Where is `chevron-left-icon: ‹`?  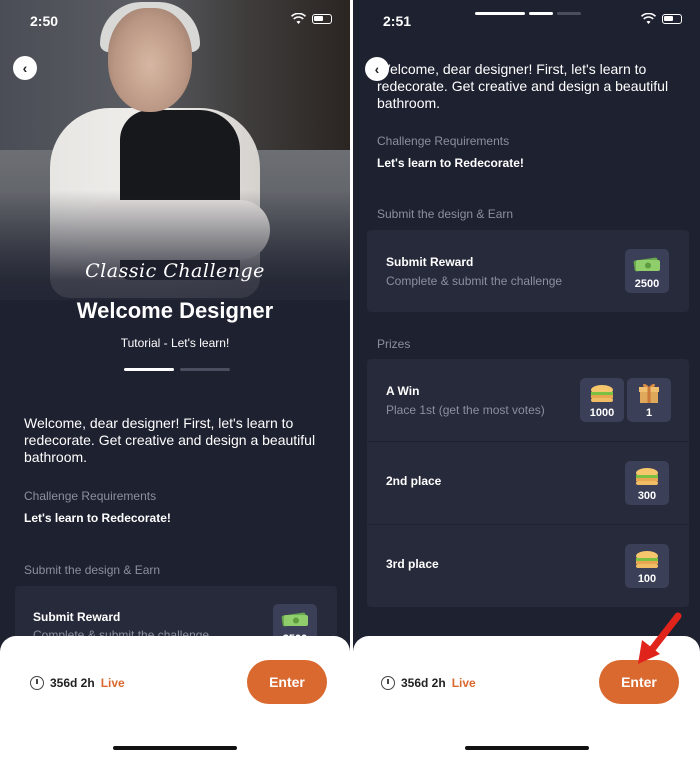 chevron-left-icon: ‹ is located at coordinates (25, 68).